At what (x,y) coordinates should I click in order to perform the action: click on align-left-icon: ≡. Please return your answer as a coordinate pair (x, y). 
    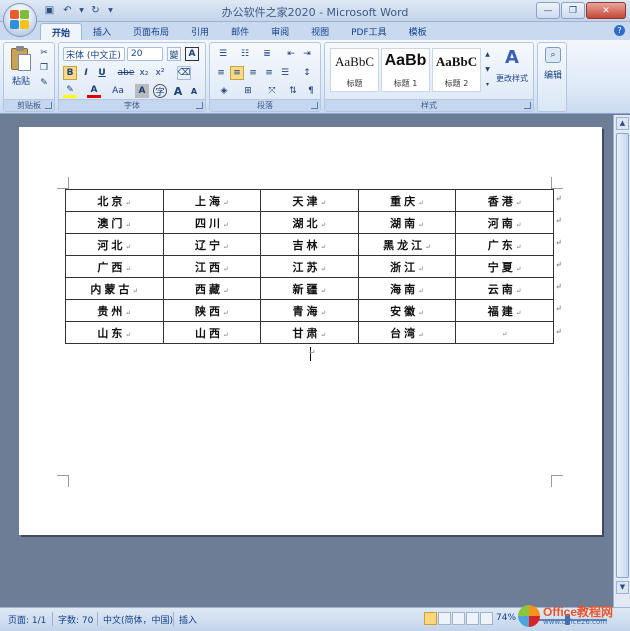
    Looking at the image, I should click on (221, 73).